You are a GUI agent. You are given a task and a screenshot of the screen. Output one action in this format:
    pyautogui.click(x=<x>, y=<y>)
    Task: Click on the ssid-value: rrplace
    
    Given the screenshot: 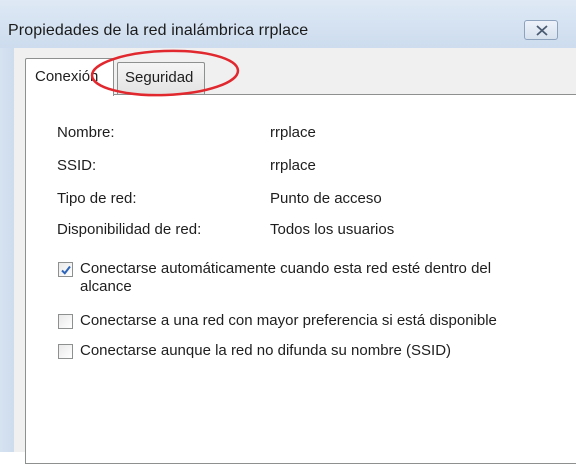 What is the action you would take?
    pyautogui.click(x=293, y=165)
    